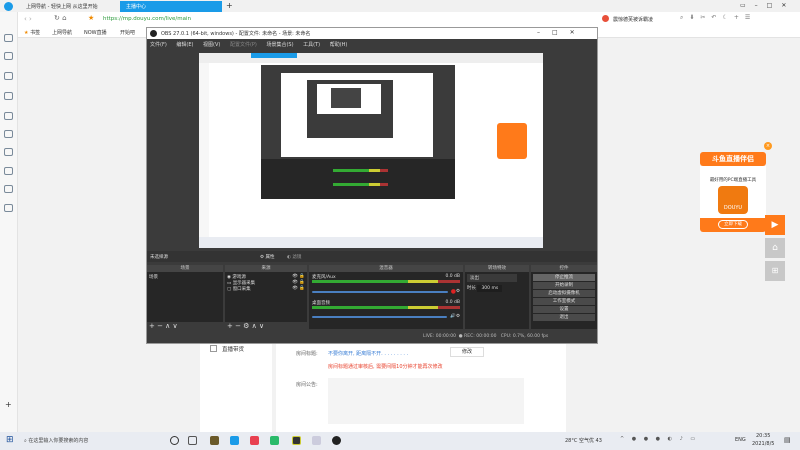  What do you see at coordinates (497, 268) in the screenshot?
I see `transitions-dock-header: 转场特效` at bounding box center [497, 268].